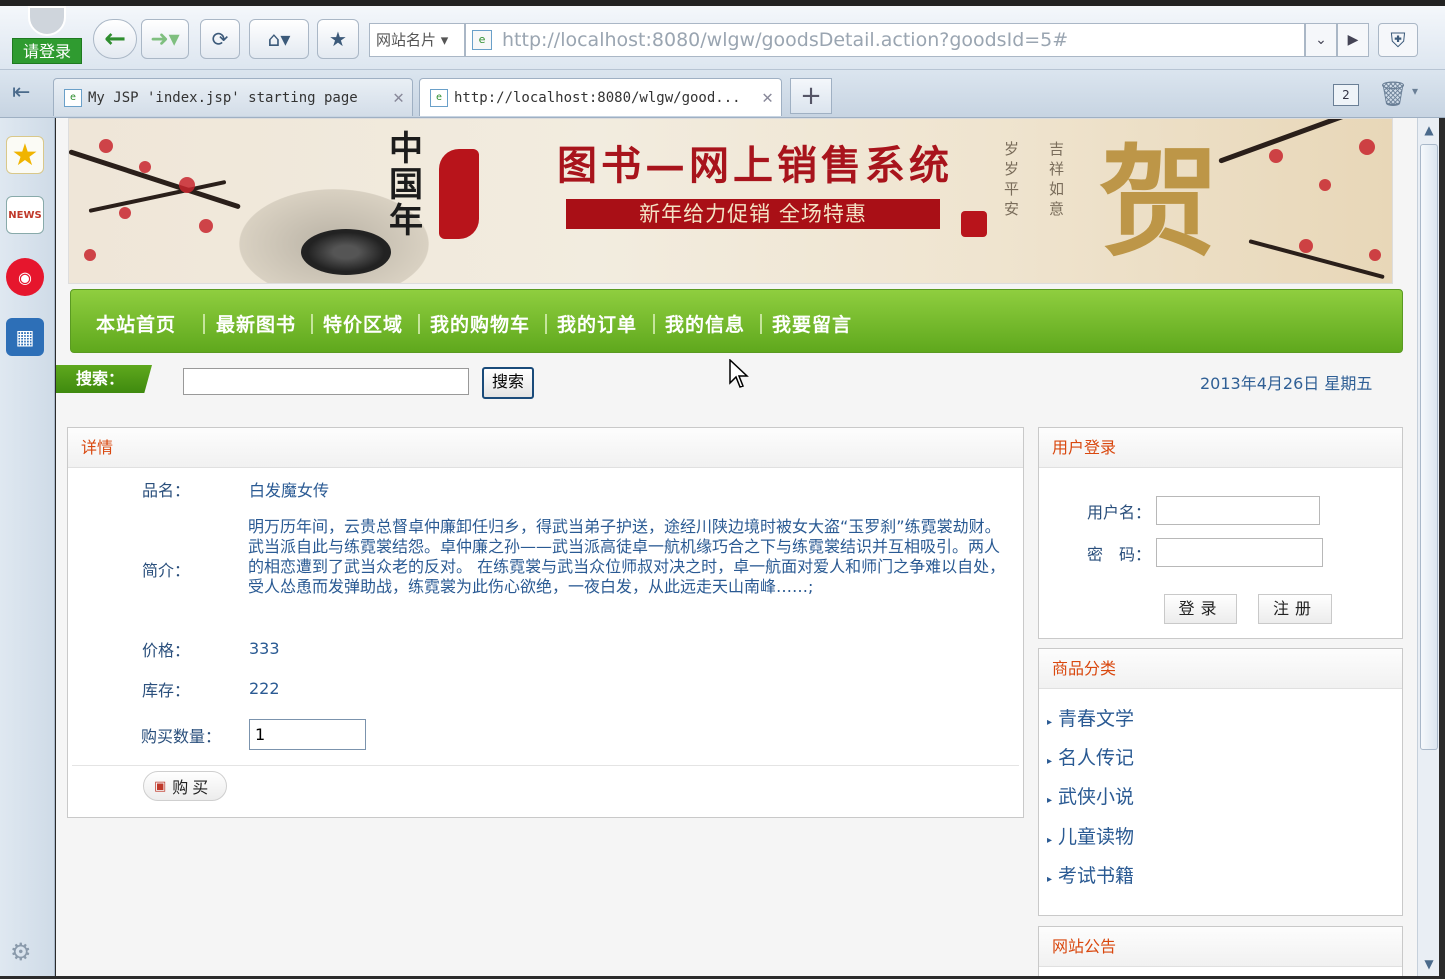  I want to click on tab-index-page: e My JSP 'index.jsp' starting page ✕, so click(233, 97).